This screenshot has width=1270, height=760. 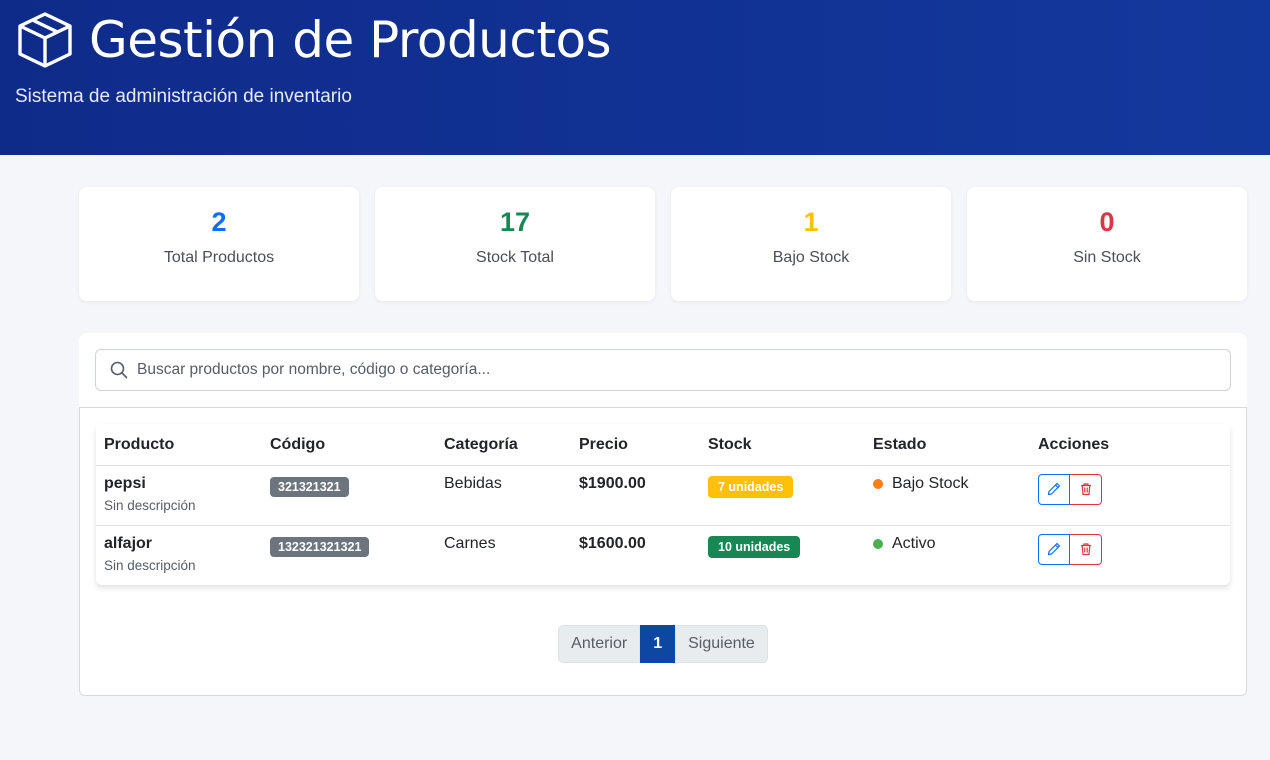 I want to click on stock-badge: 10 unidades, so click(x=754, y=546).